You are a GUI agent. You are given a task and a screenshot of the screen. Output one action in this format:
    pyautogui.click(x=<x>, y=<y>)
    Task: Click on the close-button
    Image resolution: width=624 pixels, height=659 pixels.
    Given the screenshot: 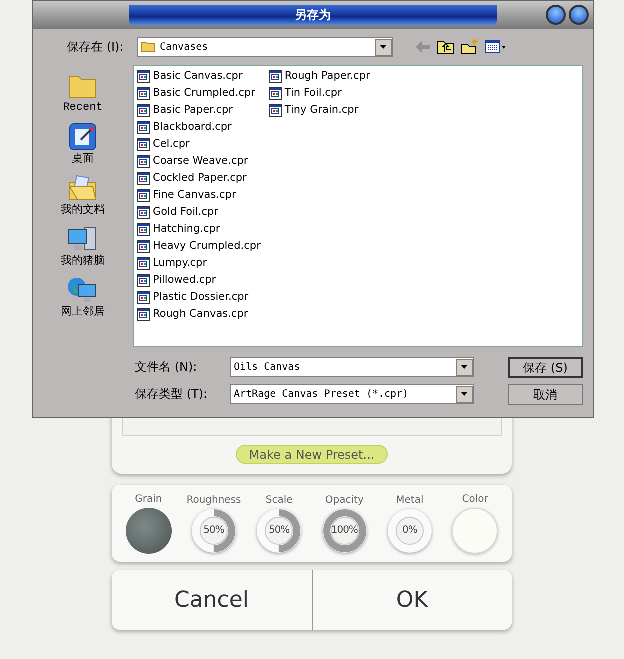 What is the action you would take?
    pyautogui.click(x=579, y=15)
    